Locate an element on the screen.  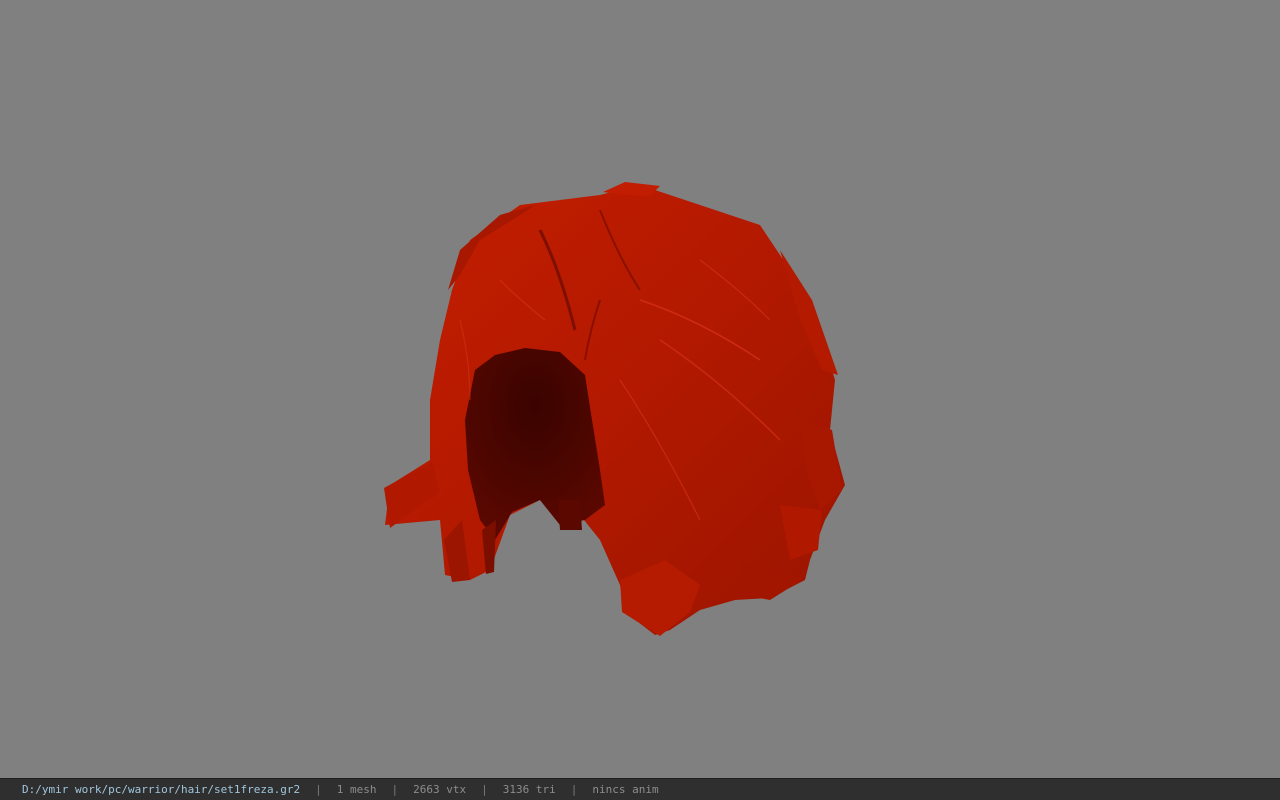
animation-status: nincs anim is located at coordinates (625, 789).